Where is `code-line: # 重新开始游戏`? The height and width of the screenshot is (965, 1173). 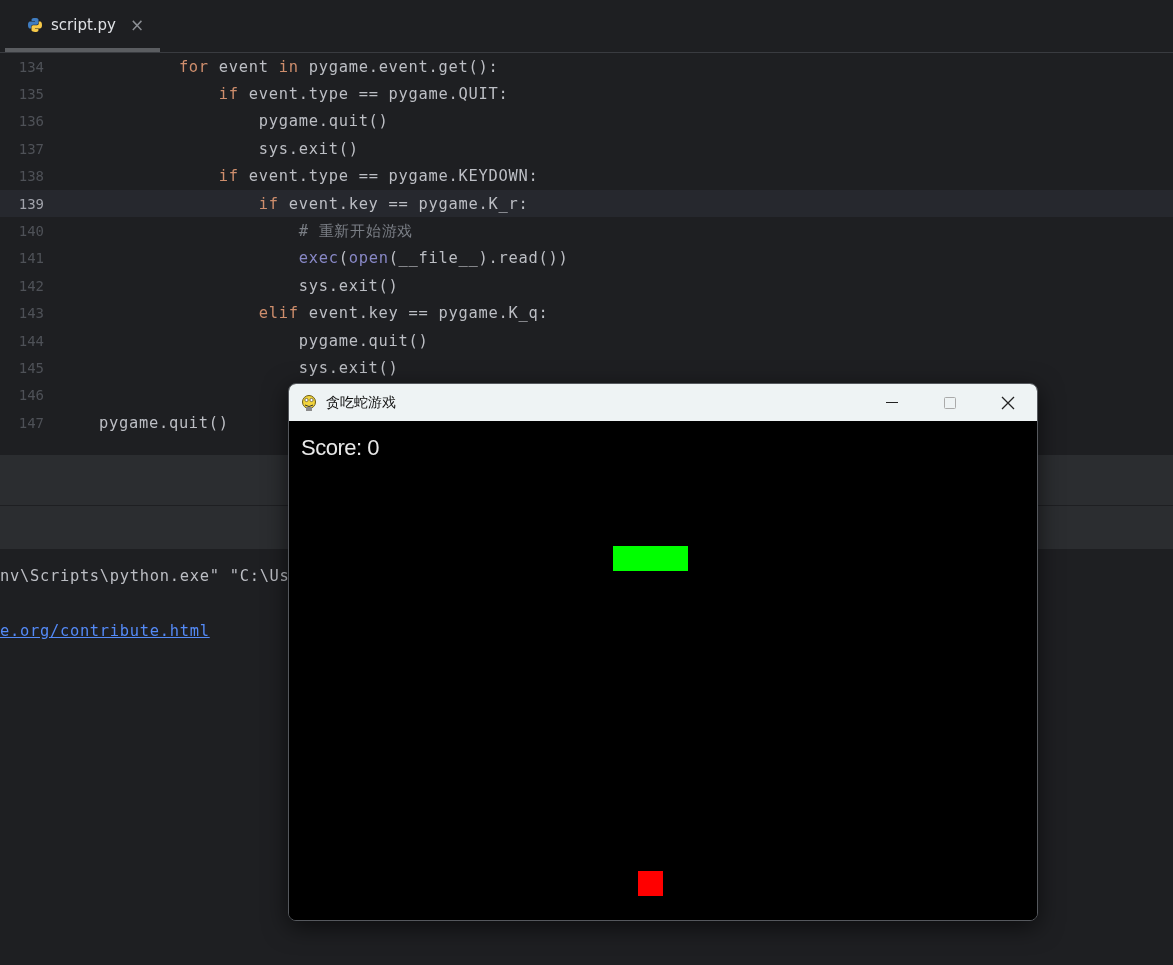
code-line: # 重新开始游戏 is located at coordinates (355, 231).